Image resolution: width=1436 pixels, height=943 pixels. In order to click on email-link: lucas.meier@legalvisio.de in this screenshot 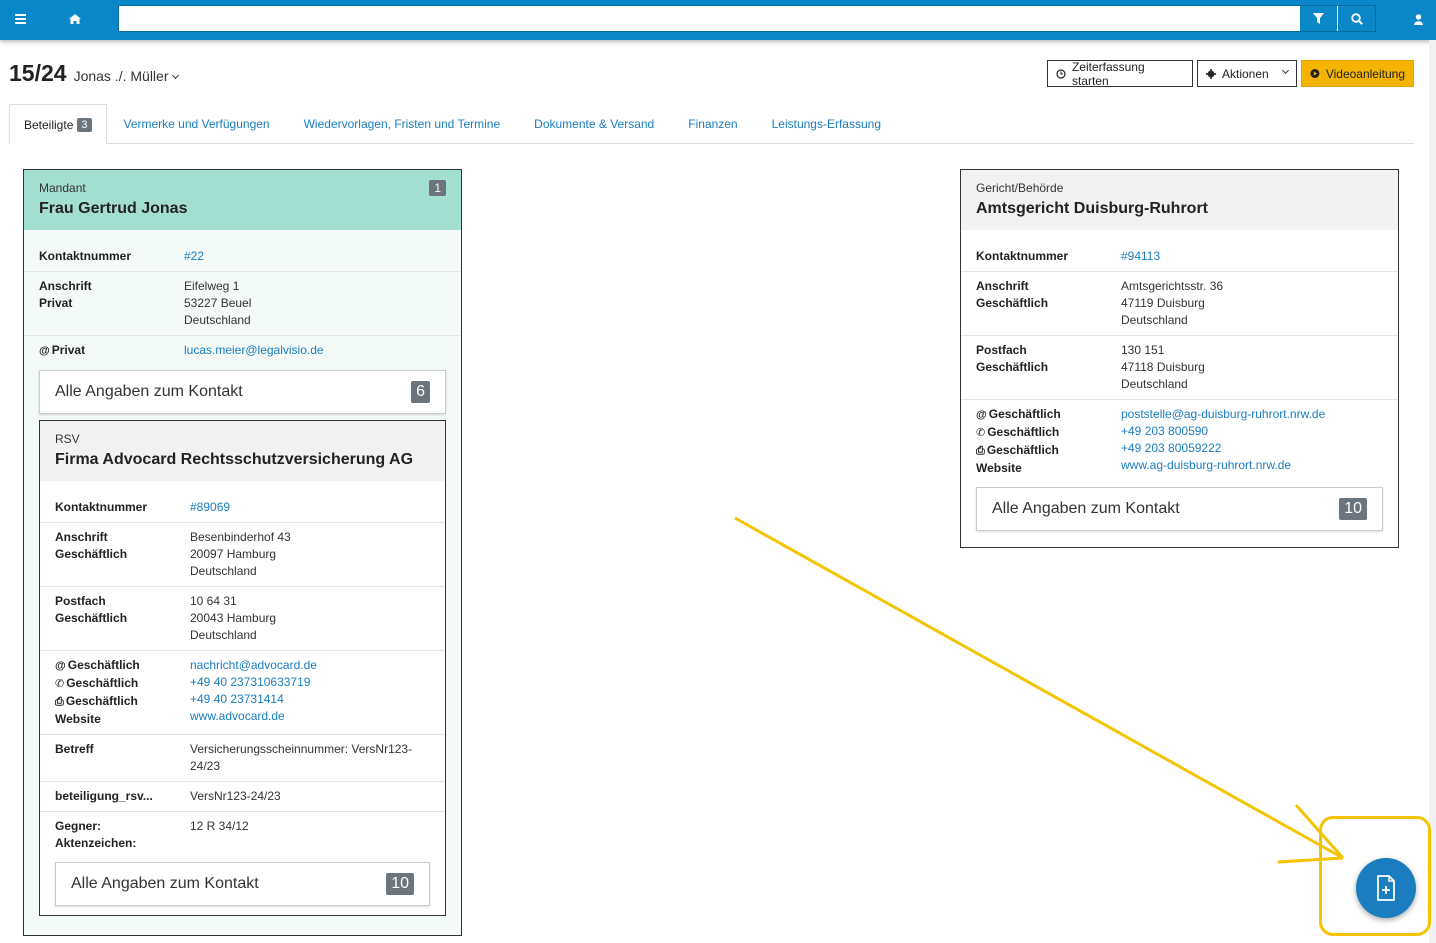, I will do `click(254, 350)`.